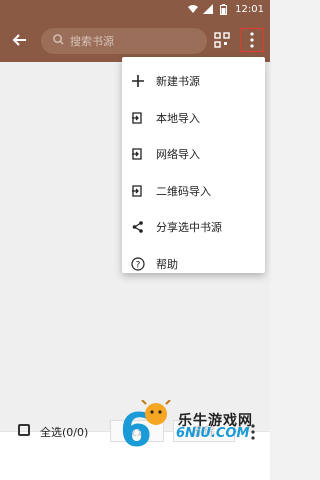 This screenshot has width=320, height=480. Describe the element at coordinates (58, 41) in the screenshot. I see `search-icon` at that location.